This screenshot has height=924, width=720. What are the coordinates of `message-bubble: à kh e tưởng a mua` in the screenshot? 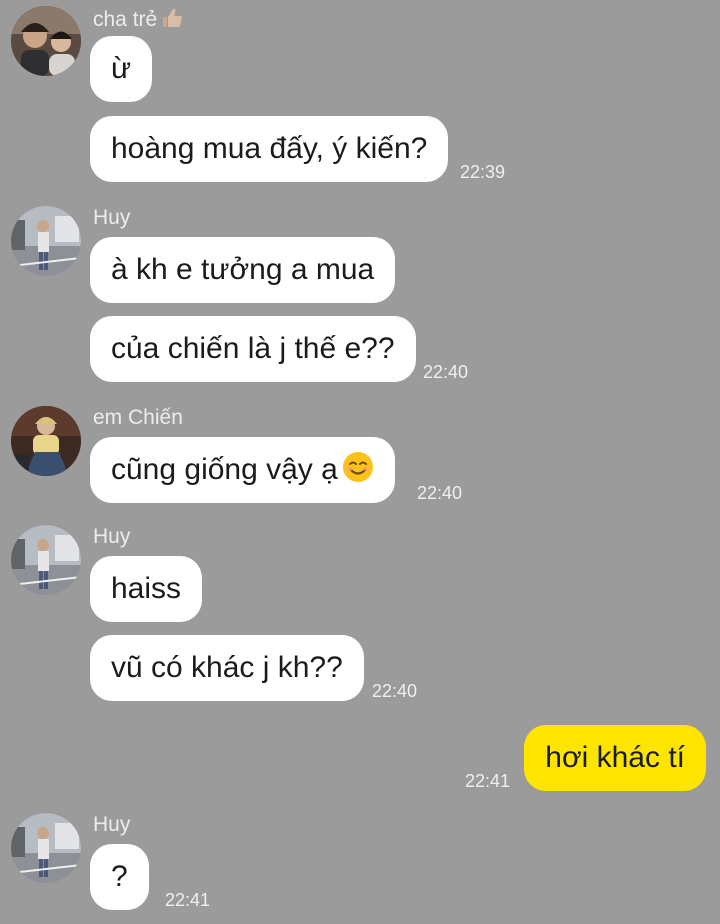 It's located at (243, 270).